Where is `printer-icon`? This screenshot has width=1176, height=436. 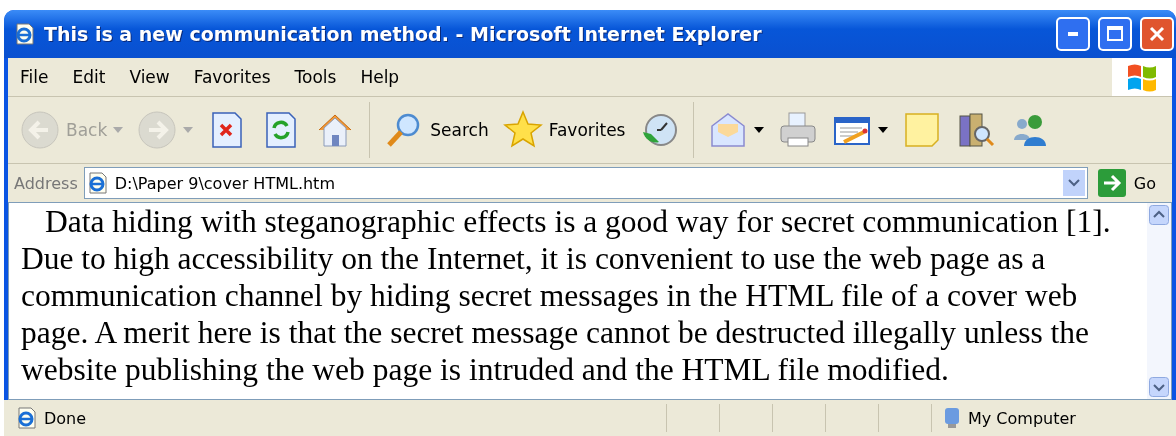
printer-icon is located at coordinates (798, 130).